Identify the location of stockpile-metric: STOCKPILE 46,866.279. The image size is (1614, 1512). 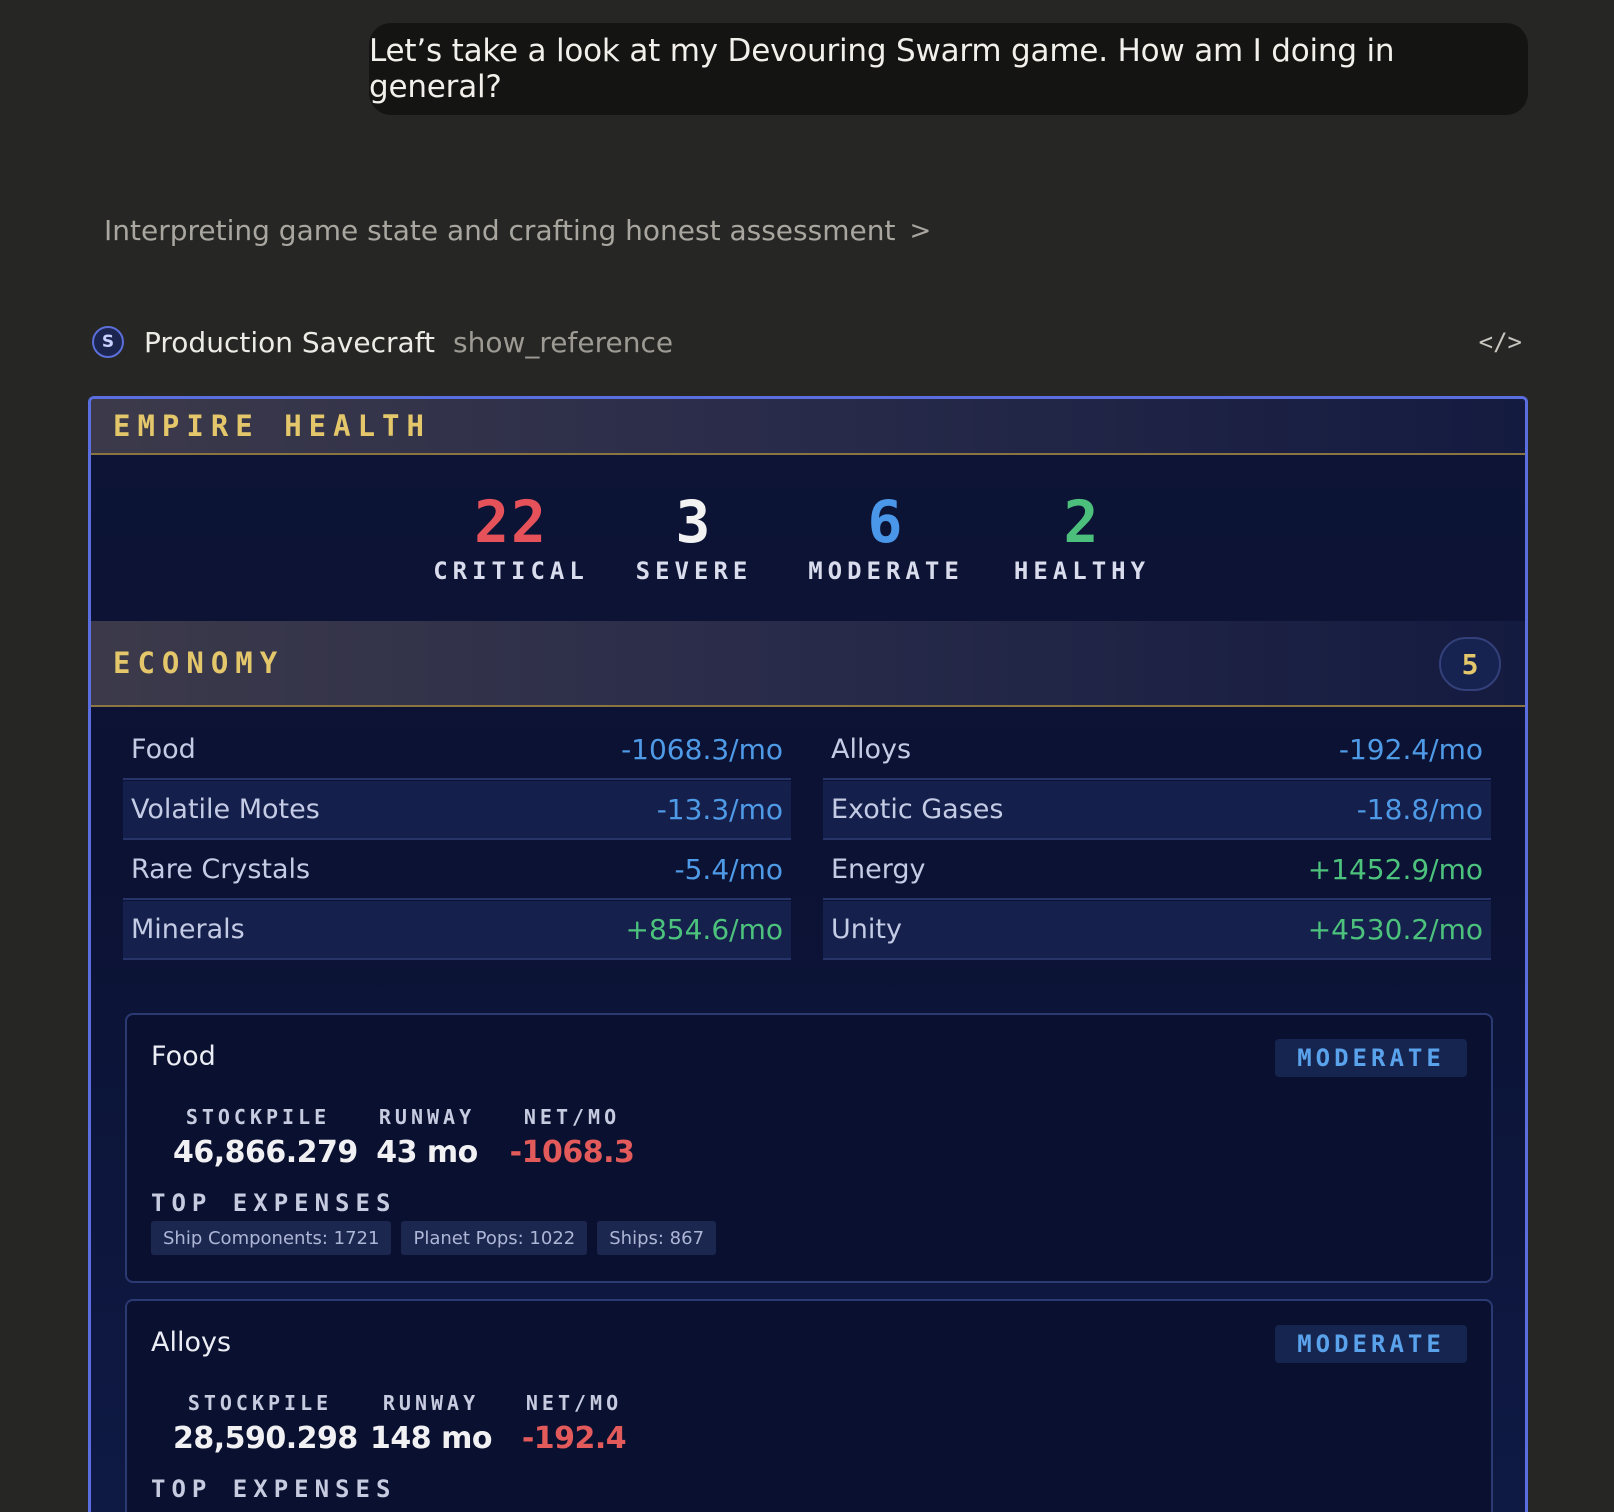
(265, 1137).